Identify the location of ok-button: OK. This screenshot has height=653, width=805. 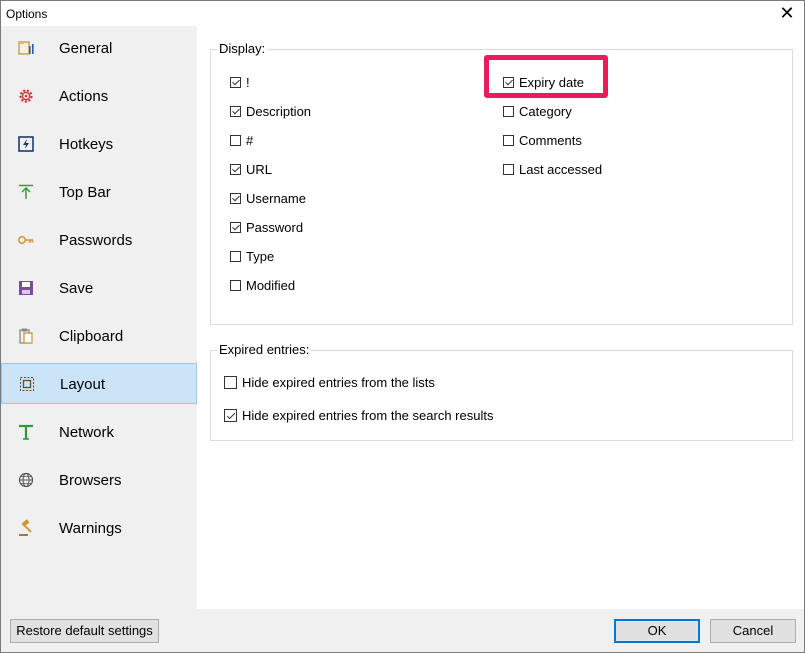
(657, 631).